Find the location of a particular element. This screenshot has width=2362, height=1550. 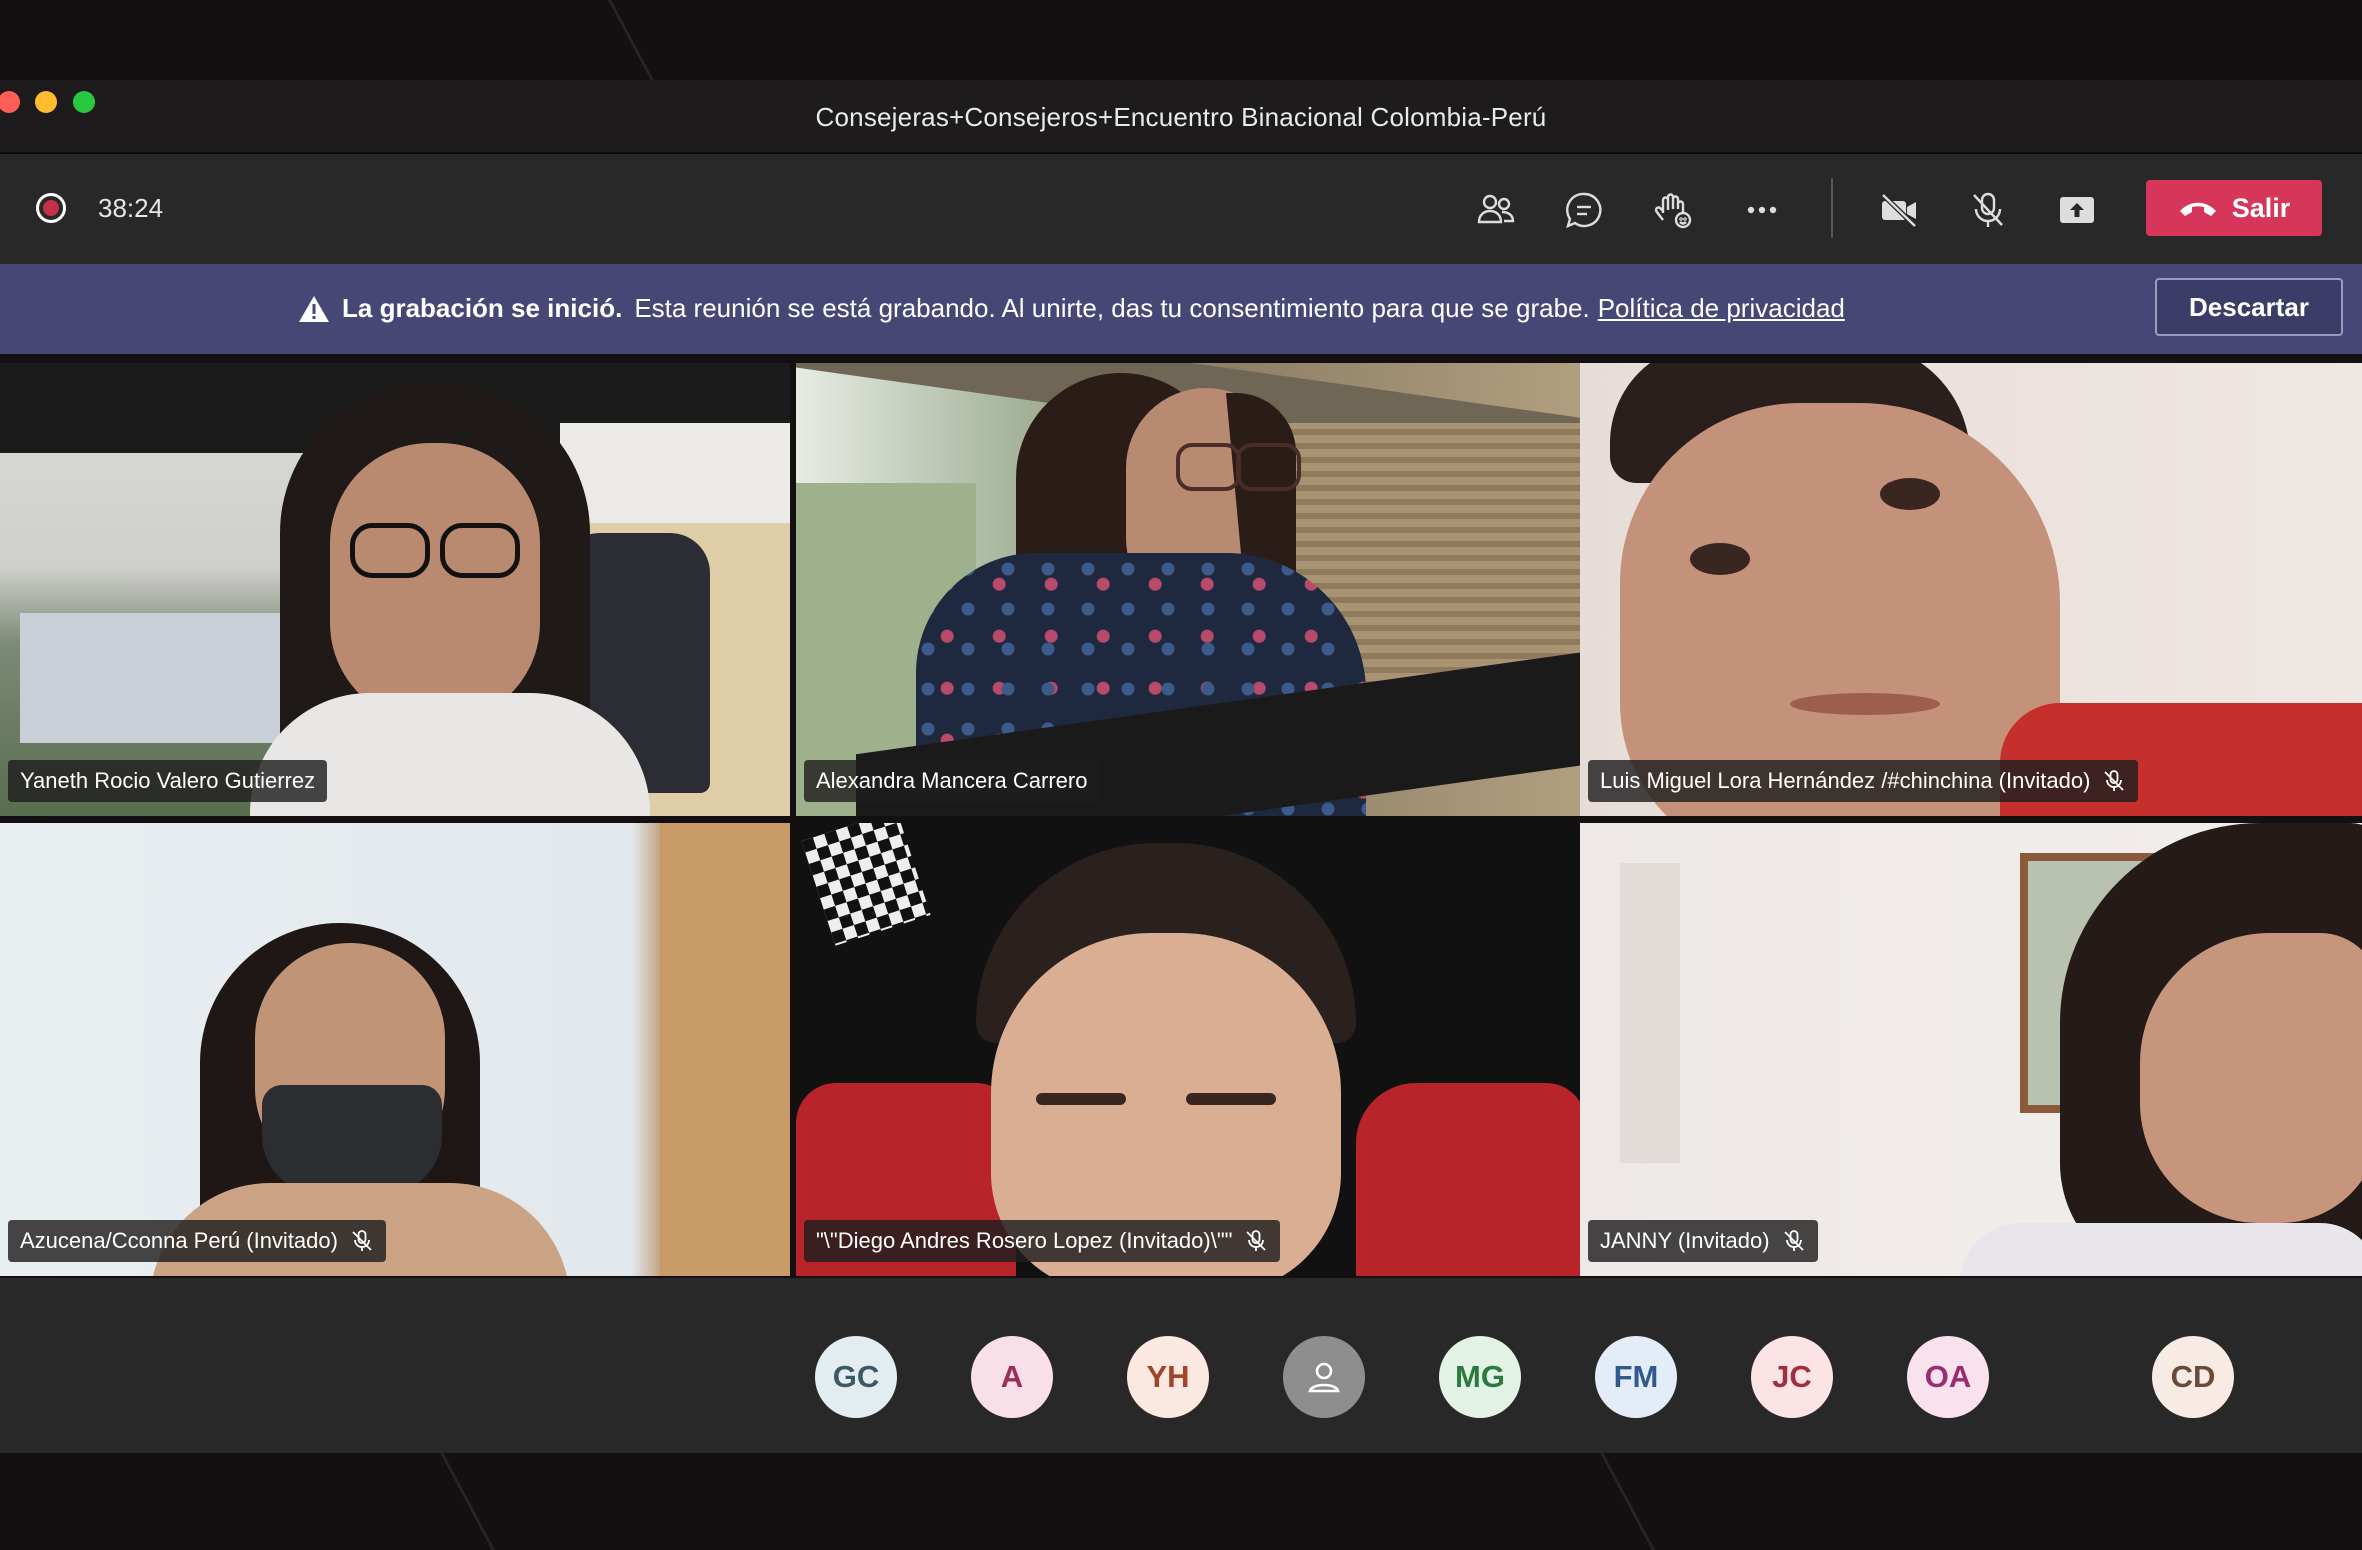

participant-name: Alexandra Mancera Carrero is located at coordinates (952, 780).